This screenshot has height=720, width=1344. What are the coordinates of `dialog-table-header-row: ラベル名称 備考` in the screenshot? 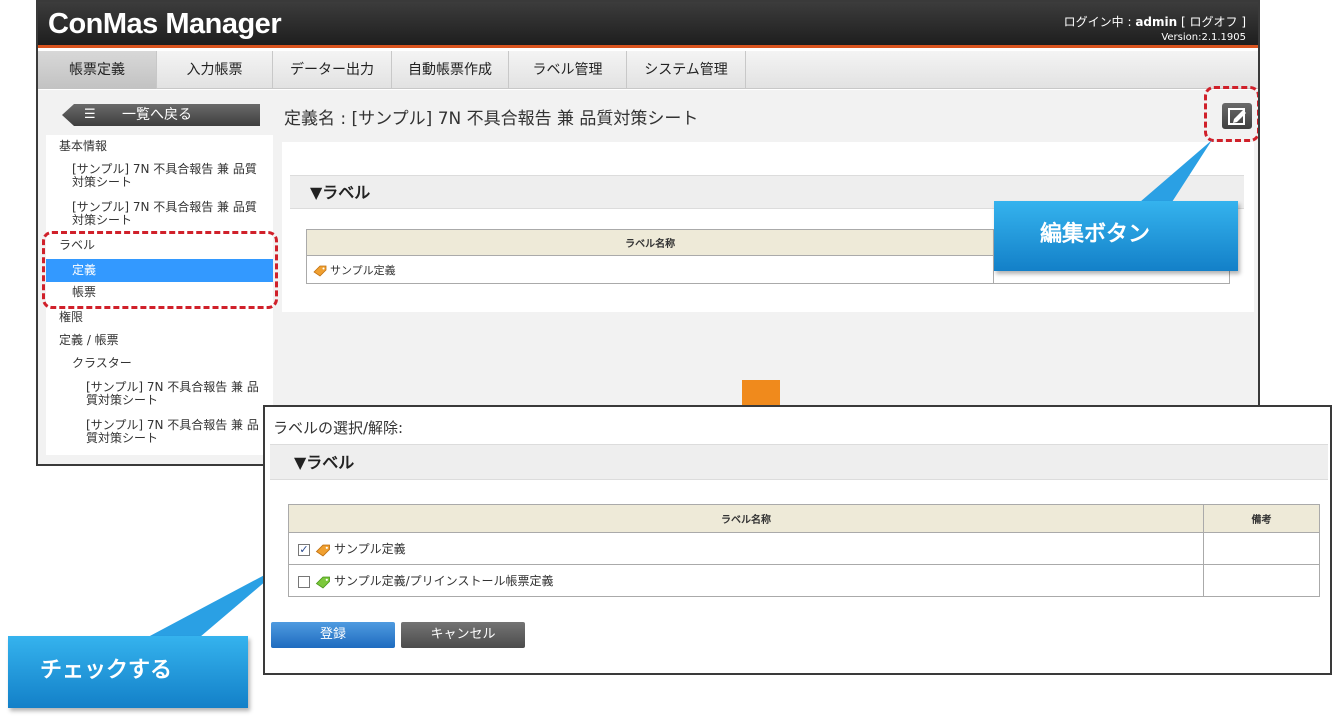 It's located at (803, 518).